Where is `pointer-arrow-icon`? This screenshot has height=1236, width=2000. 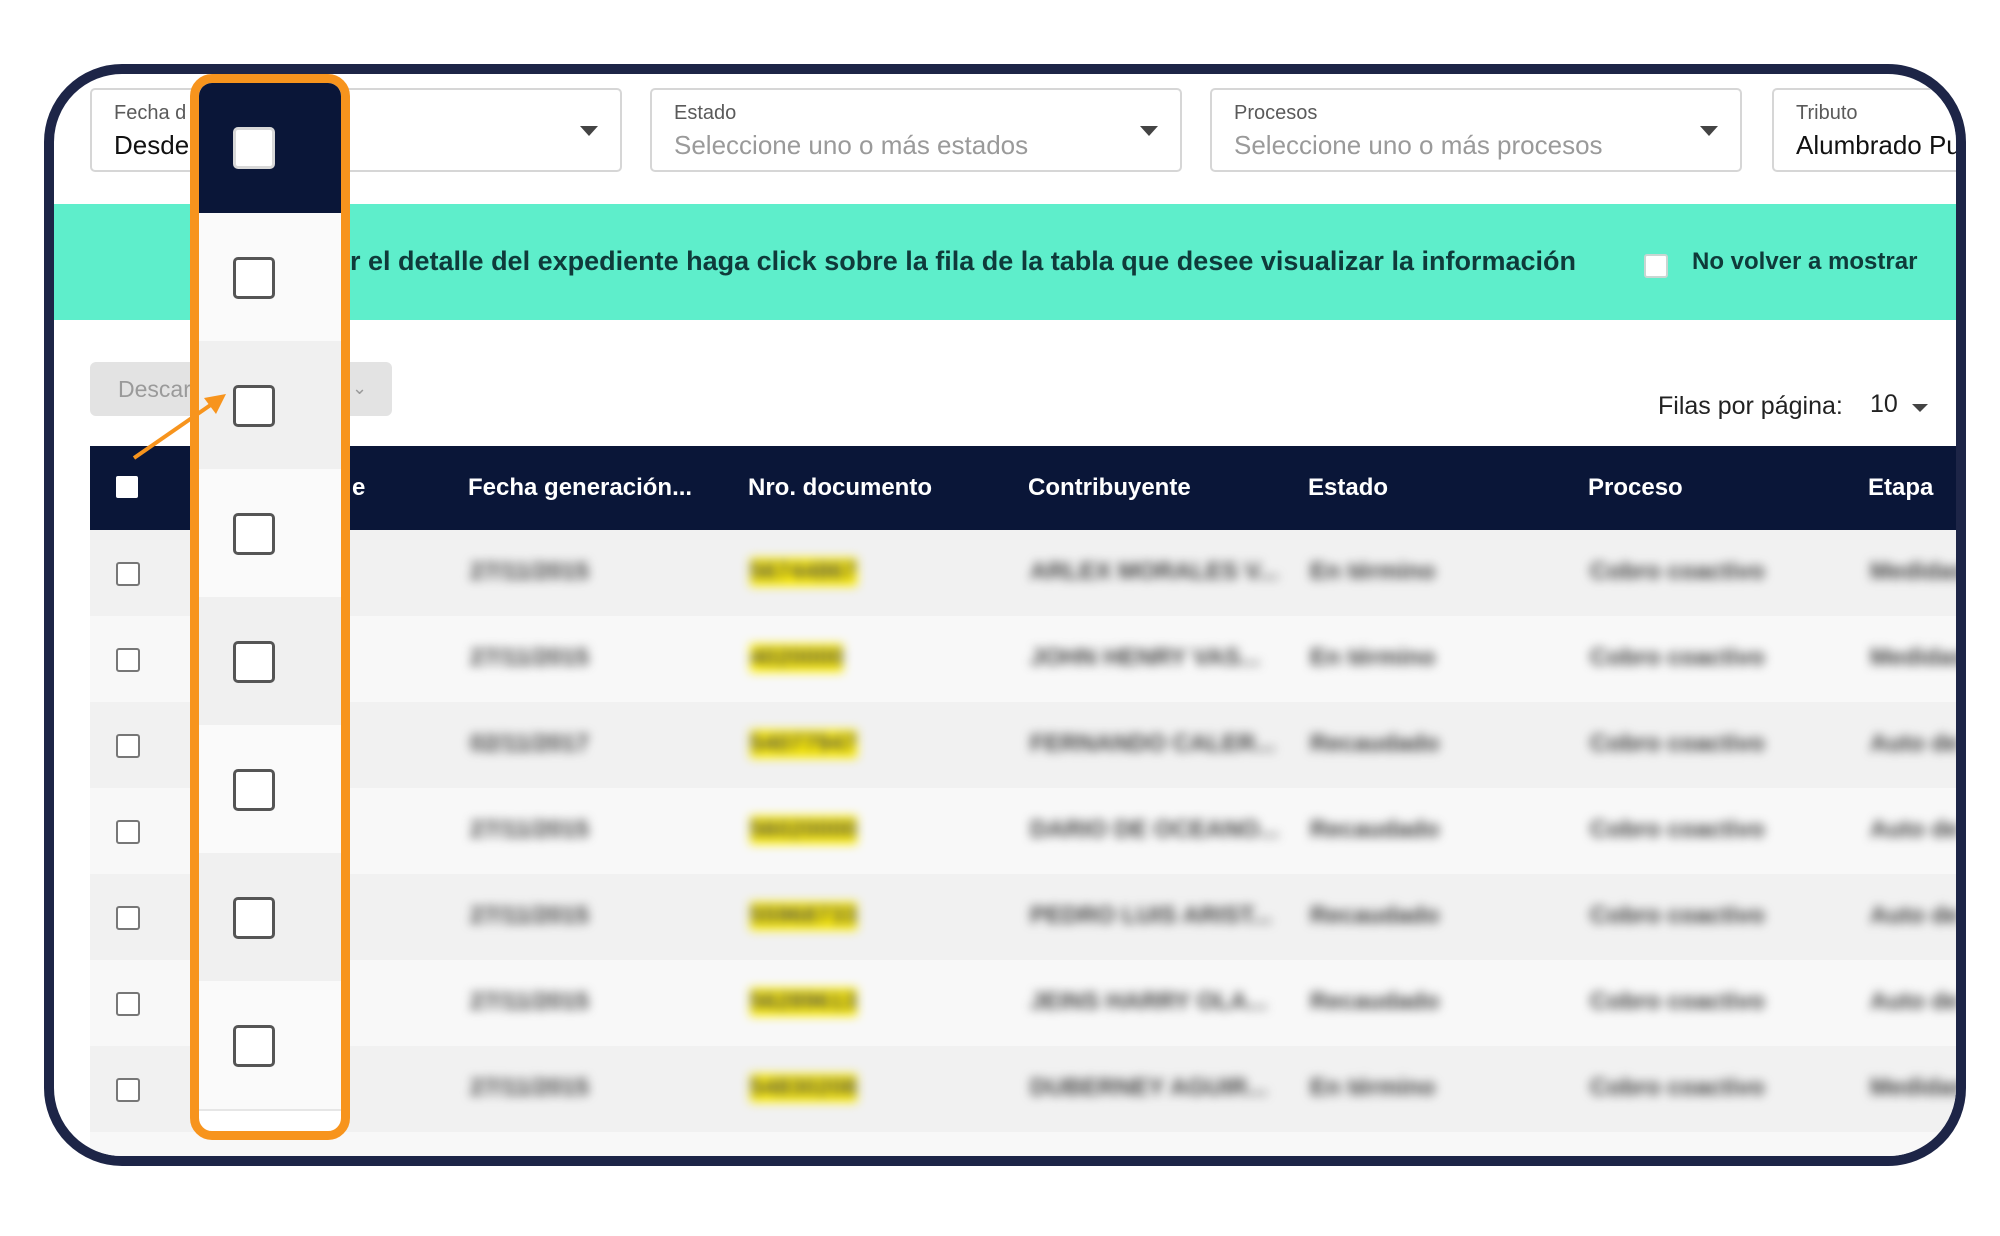
pointer-arrow-icon is located at coordinates (179, 427).